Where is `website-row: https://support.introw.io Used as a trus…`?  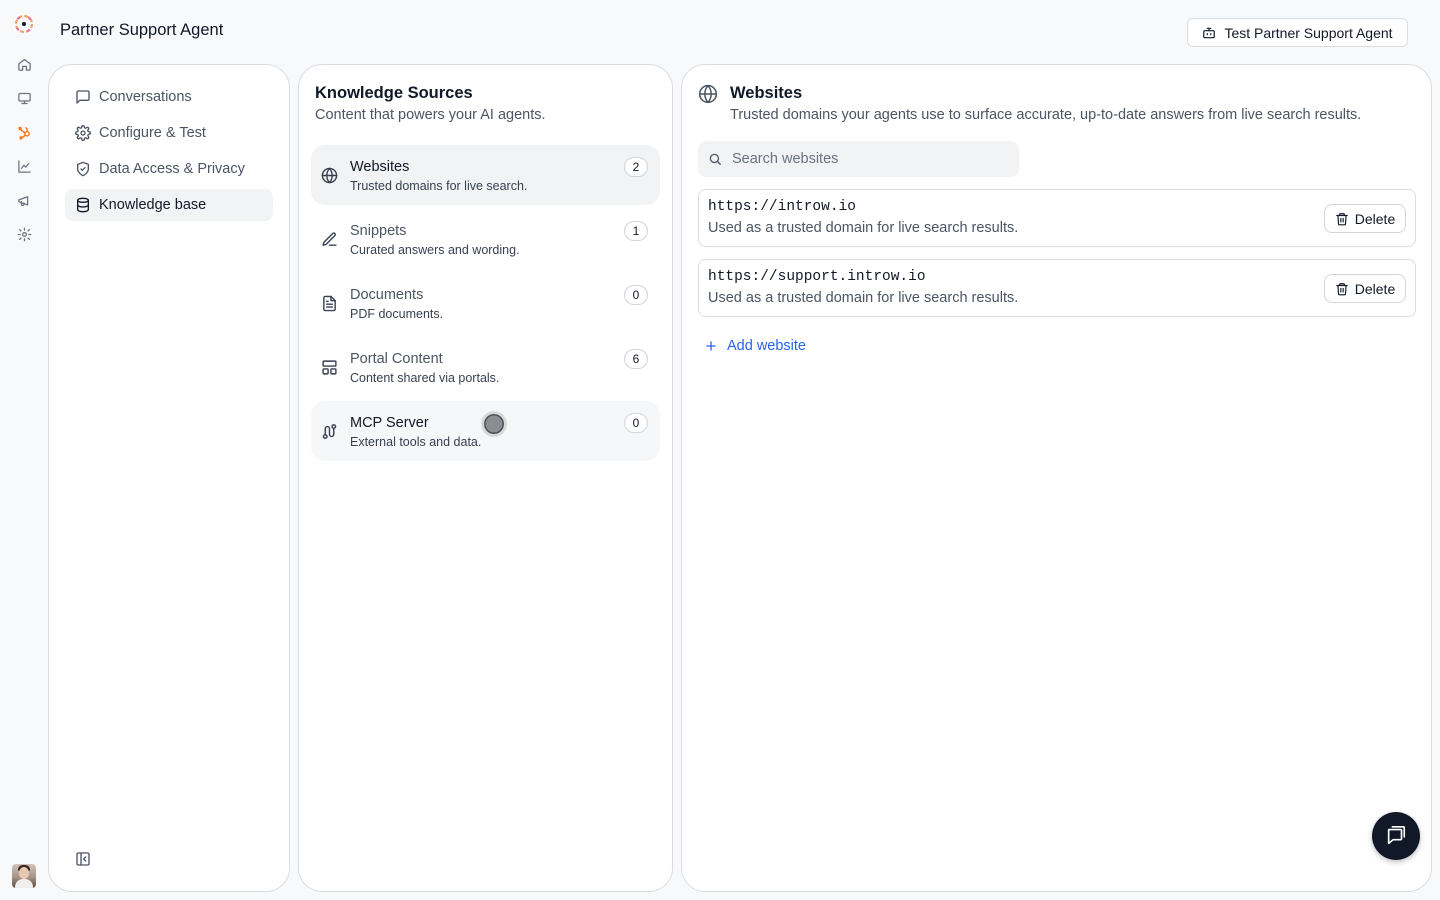 website-row: https://support.introw.io Used as a trus… is located at coordinates (1057, 288).